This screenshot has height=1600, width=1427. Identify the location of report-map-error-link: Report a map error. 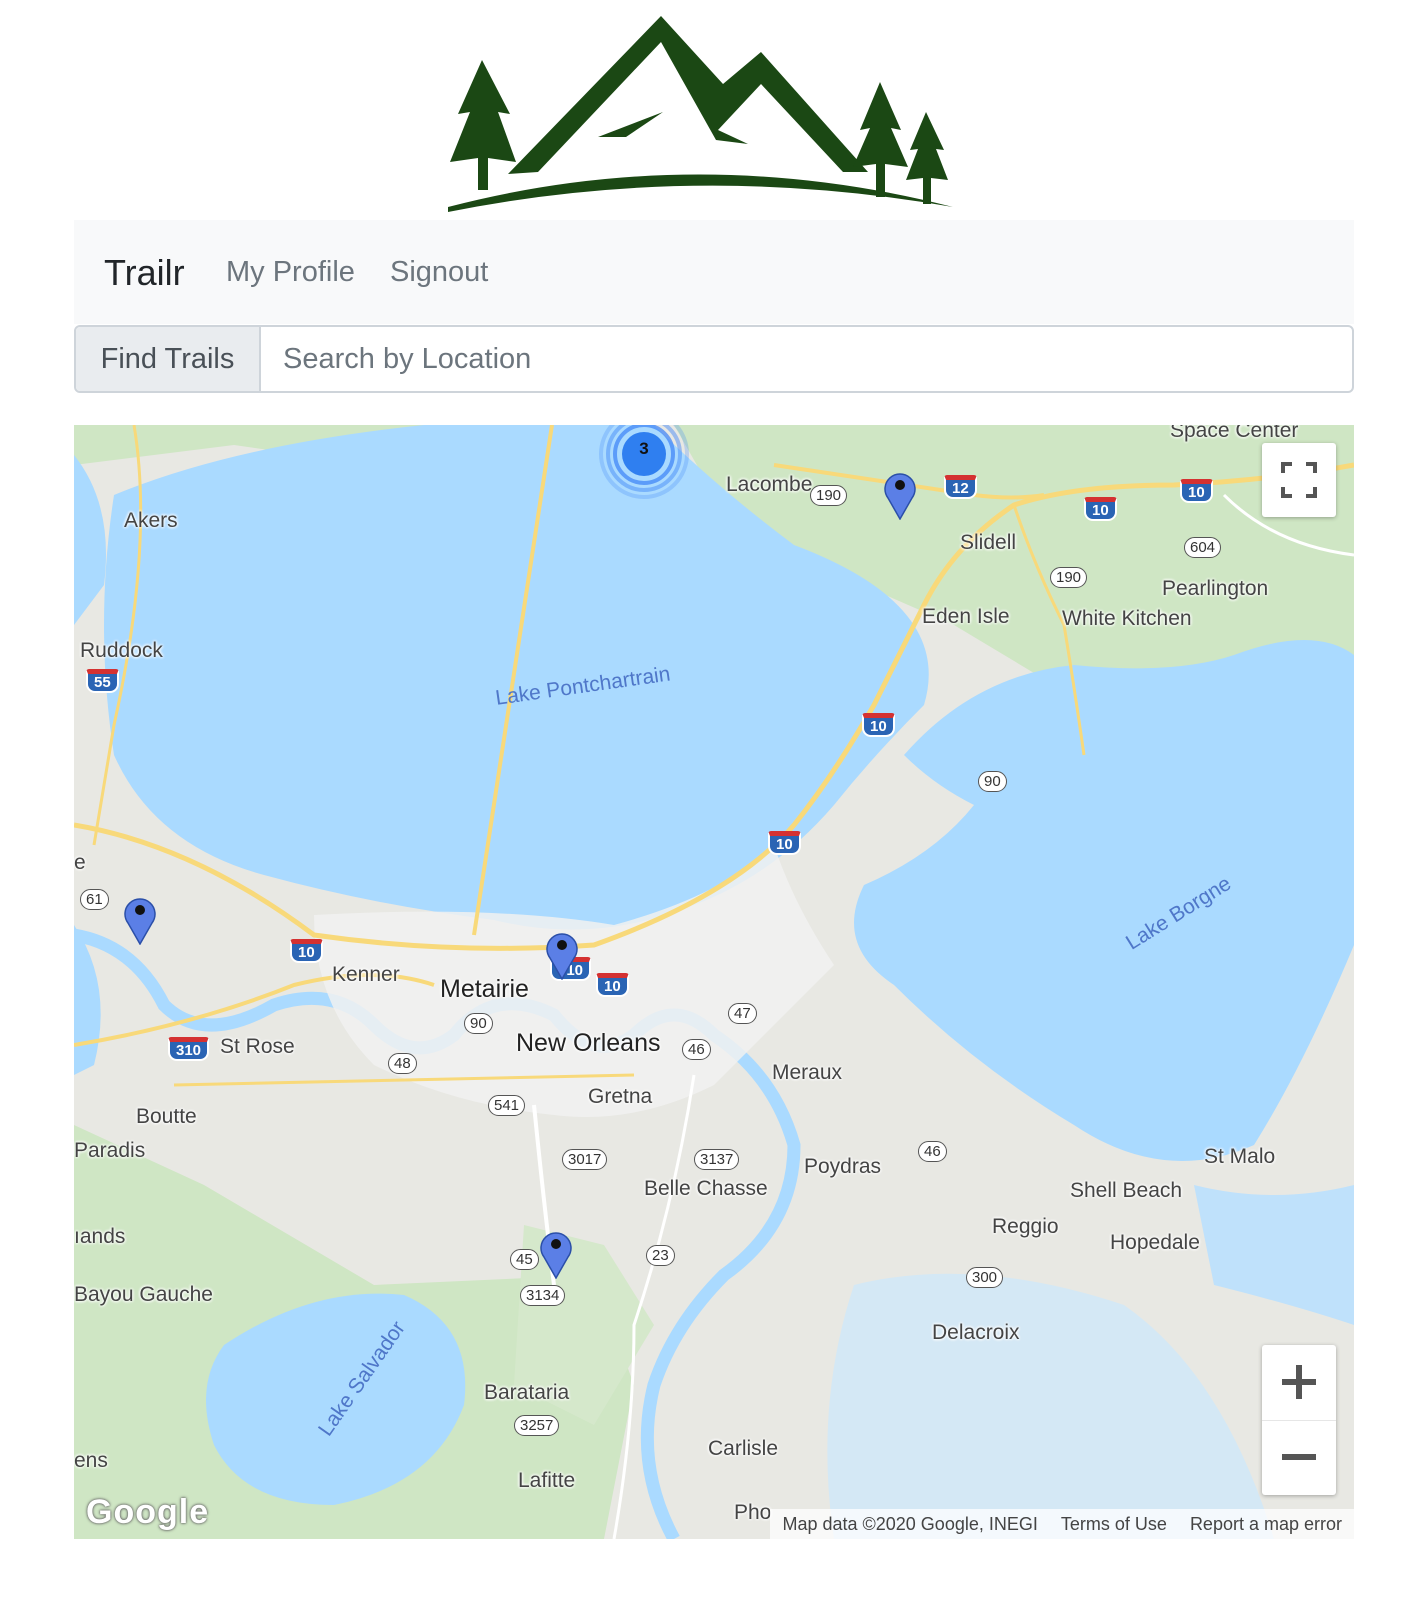
(1266, 1524).